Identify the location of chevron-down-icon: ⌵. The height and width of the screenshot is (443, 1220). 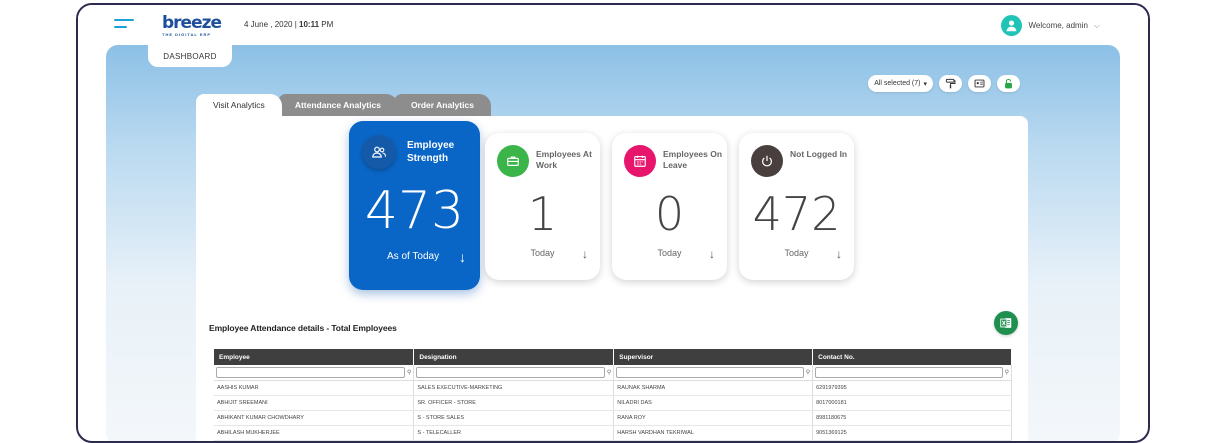
(1096, 25).